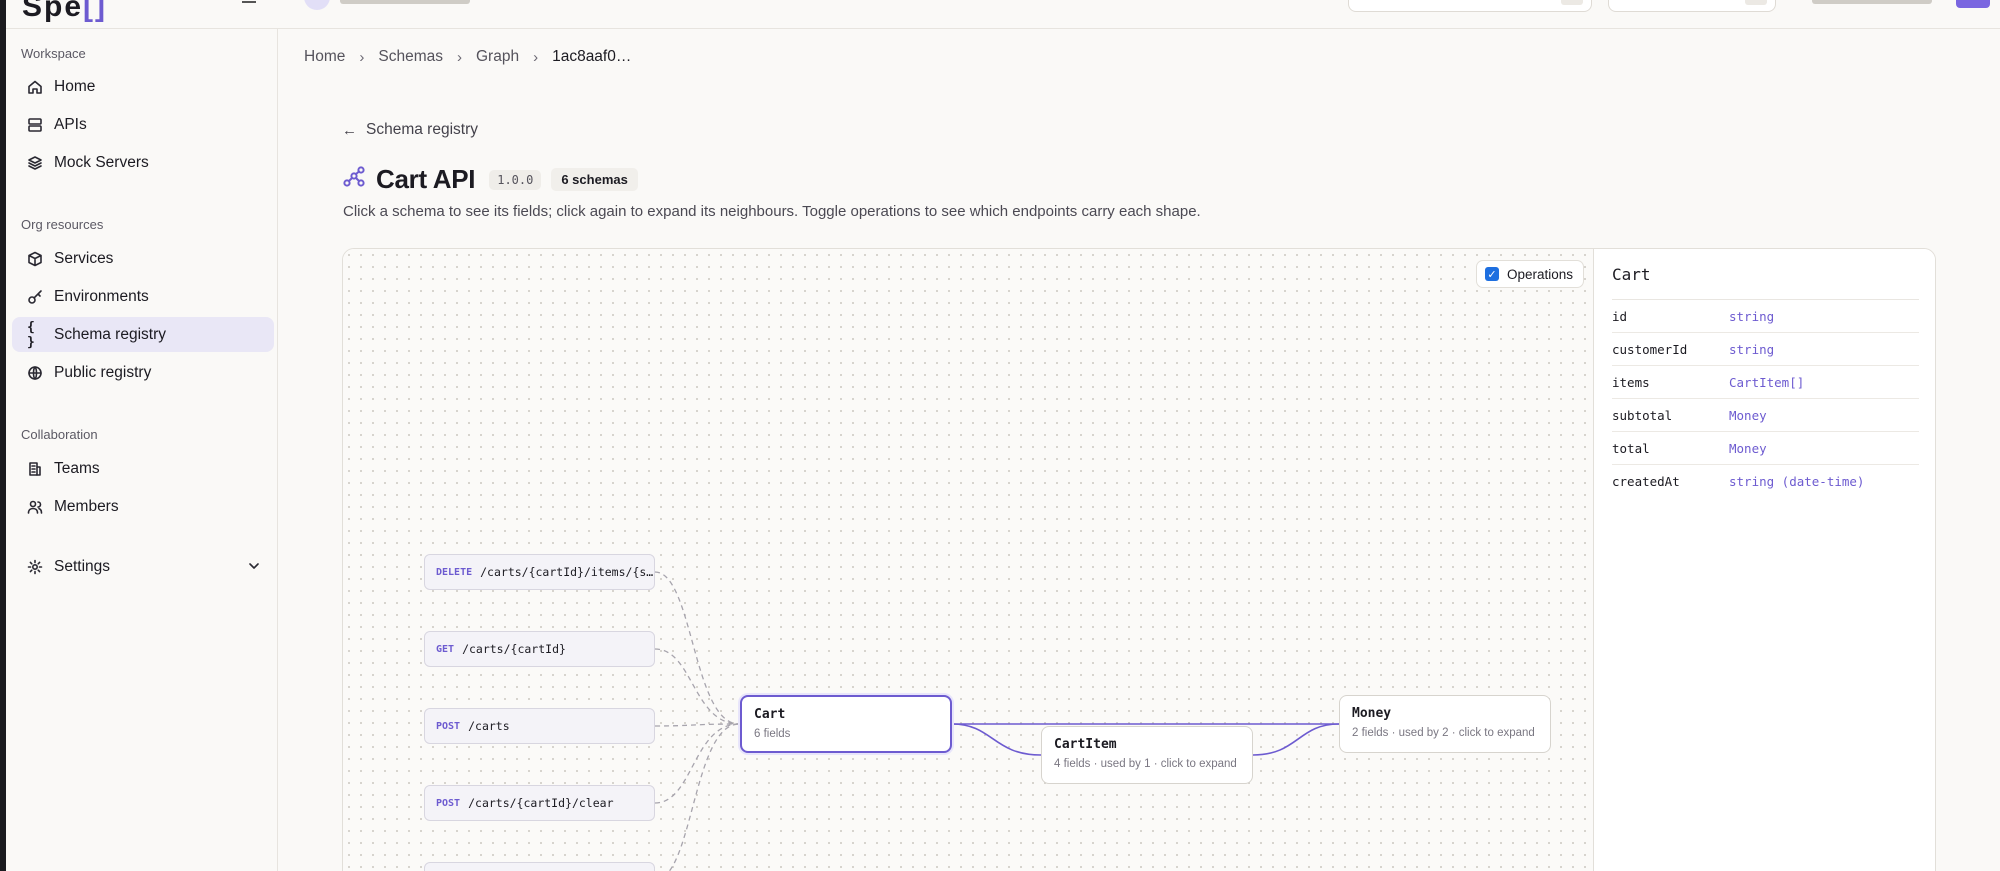 This screenshot has width=2000, height=871. What do you see at coordinates (489, 726) in the screenshot?
I see `operation-path: /carts` at bounding box center [489, 726].